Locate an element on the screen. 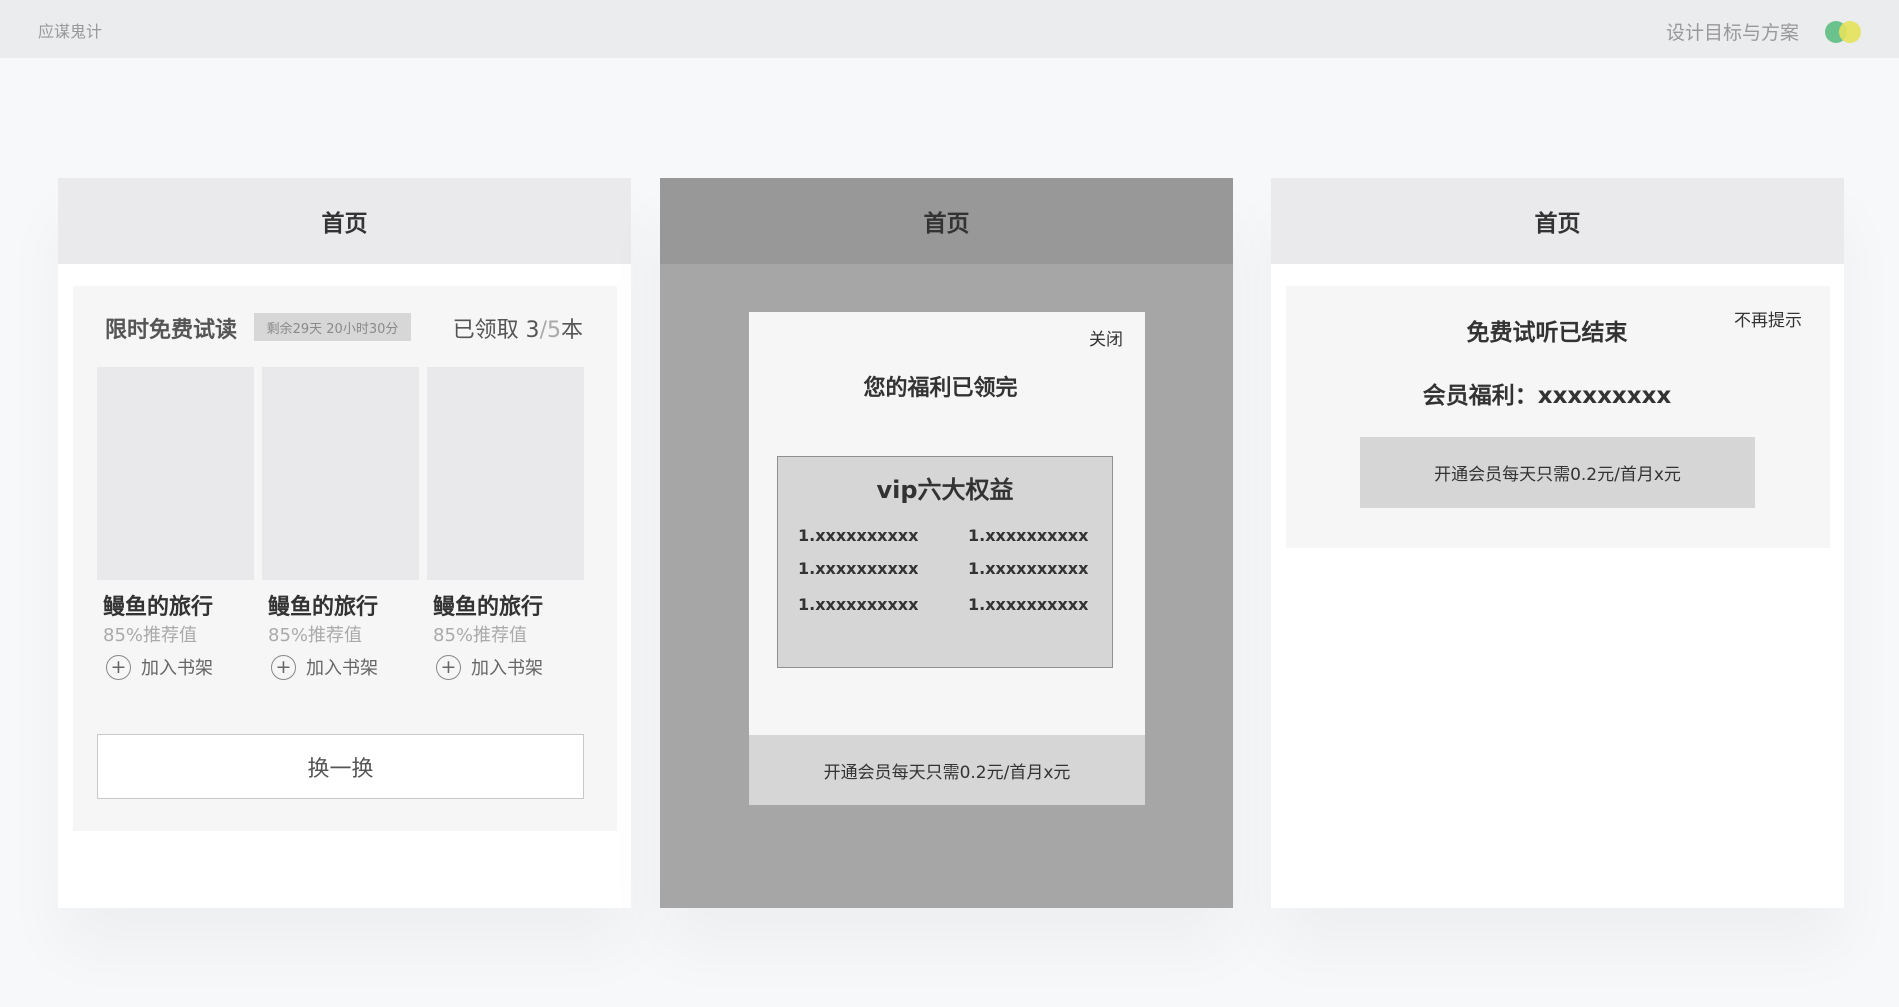 The height and width of the screenshot is (1007, 1899). claimed-prefix: 已领取 3 is located at coordinates (496, 330).